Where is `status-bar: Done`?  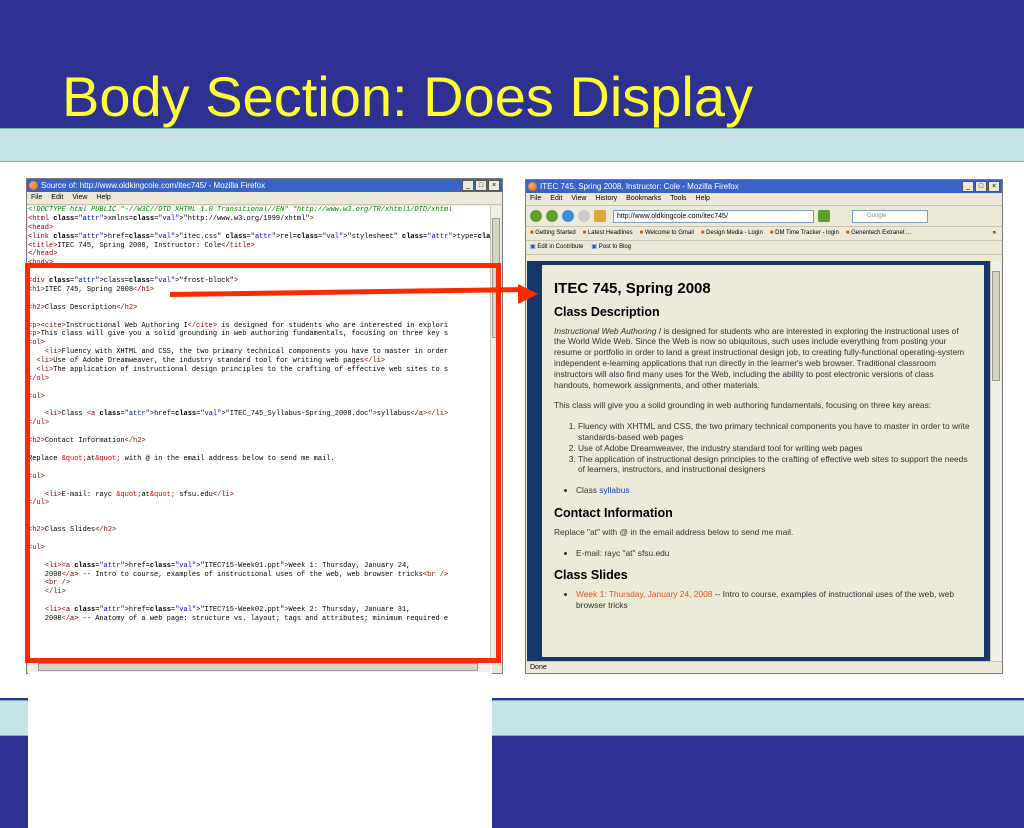 status-bar: Done is located at coordinates (764, 667).